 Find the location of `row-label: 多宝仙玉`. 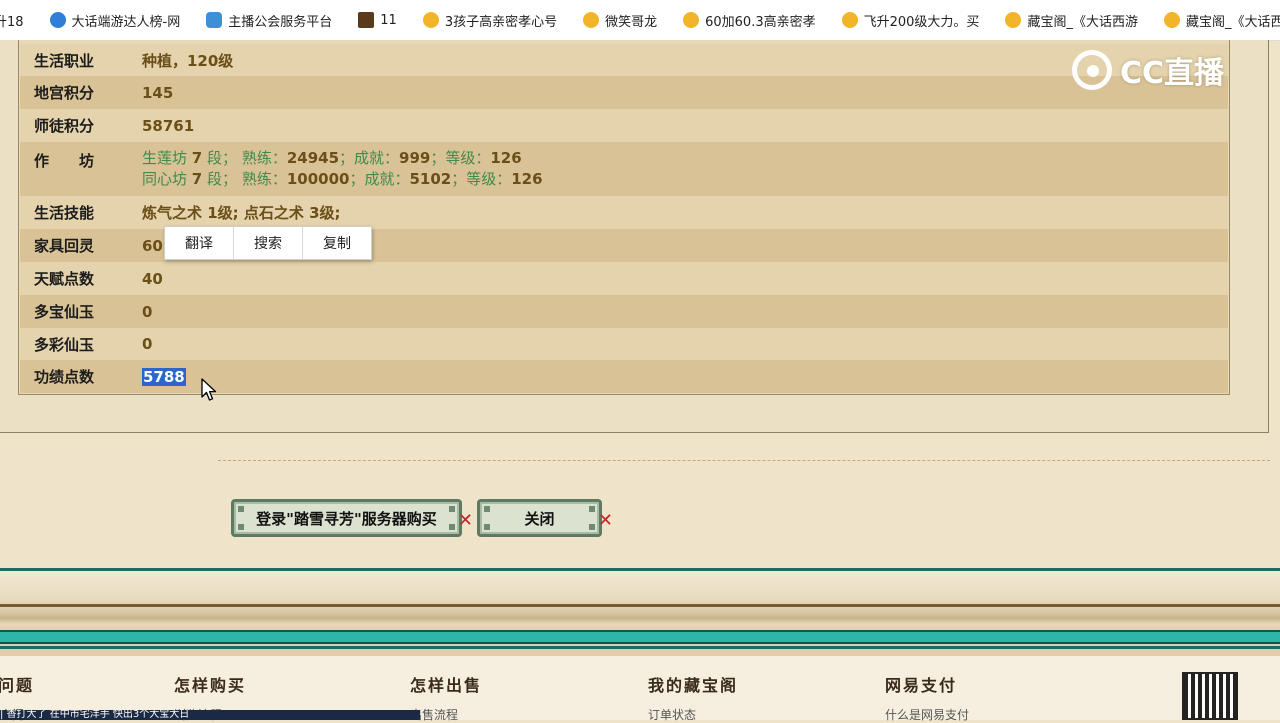

row-label: 多宝仙玉 is located at coordinates (64, 312).